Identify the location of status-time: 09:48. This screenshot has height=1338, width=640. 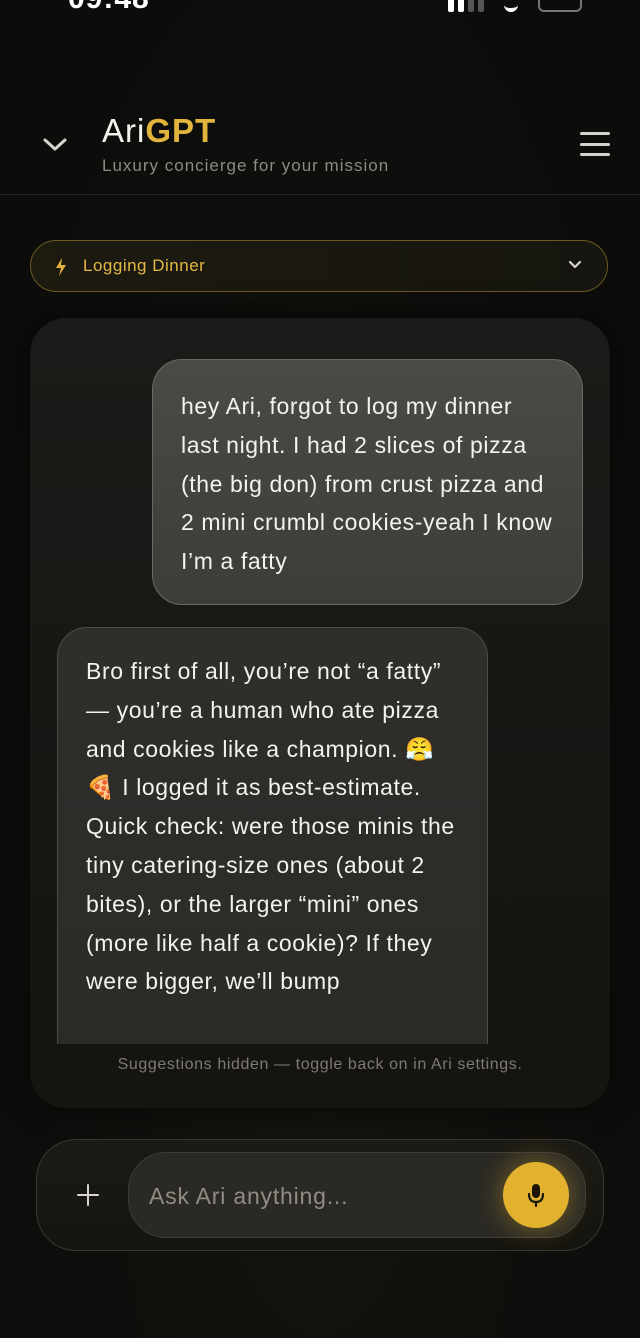
(109, 7).